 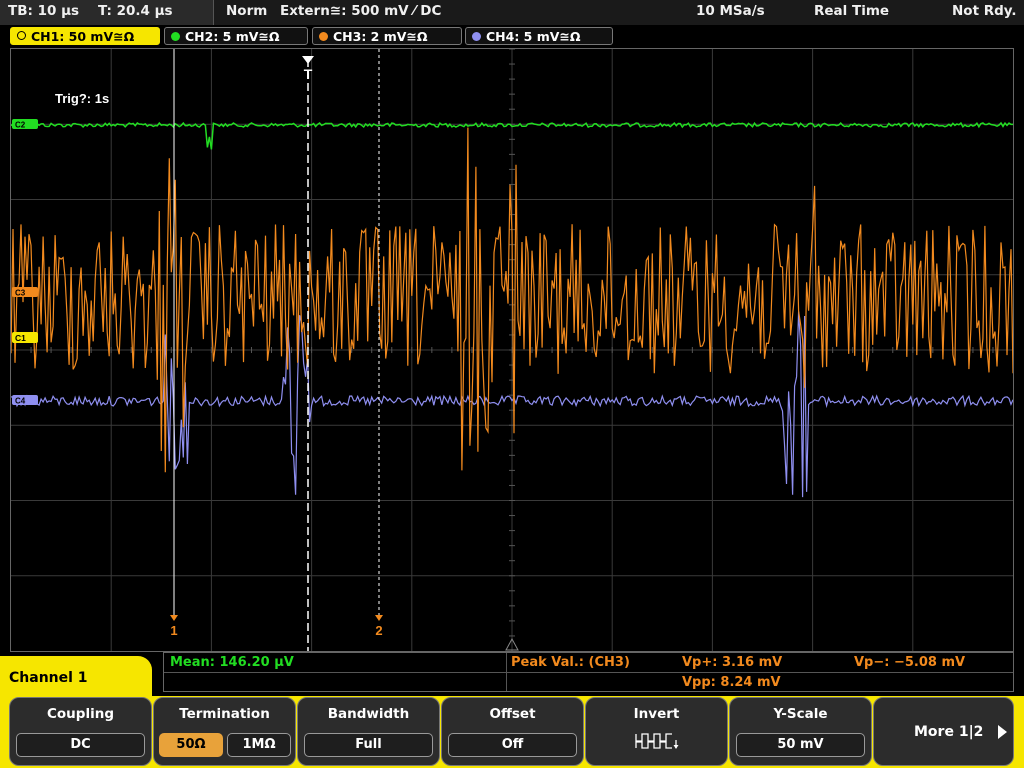 What do you see at coordinates (360, 11) in the screenshot?
I see `trigger-source: Extern≅: 500 mV ⁄ DC` at bounding box center [360, 11].